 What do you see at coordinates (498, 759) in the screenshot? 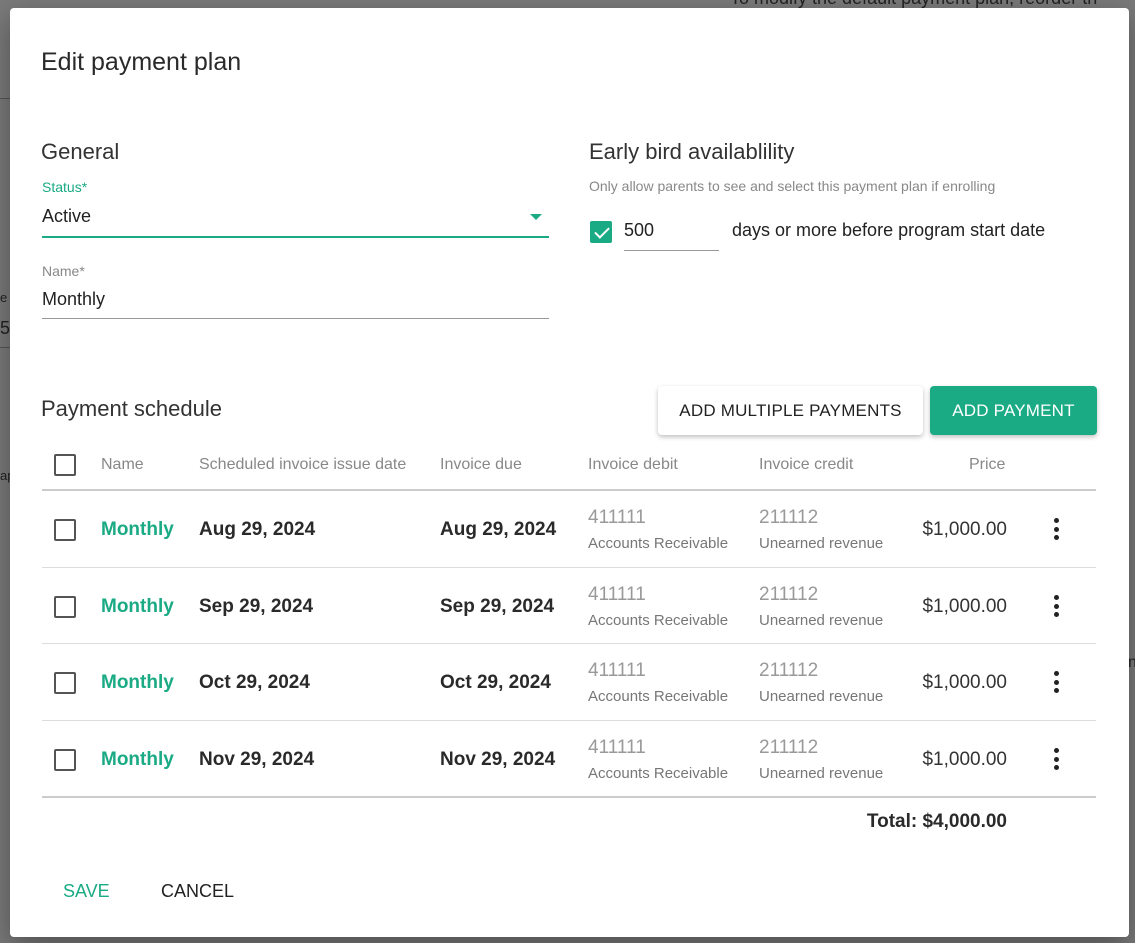
I see `due-date: Nov 29, 2024` at bounding box center [498, 759].